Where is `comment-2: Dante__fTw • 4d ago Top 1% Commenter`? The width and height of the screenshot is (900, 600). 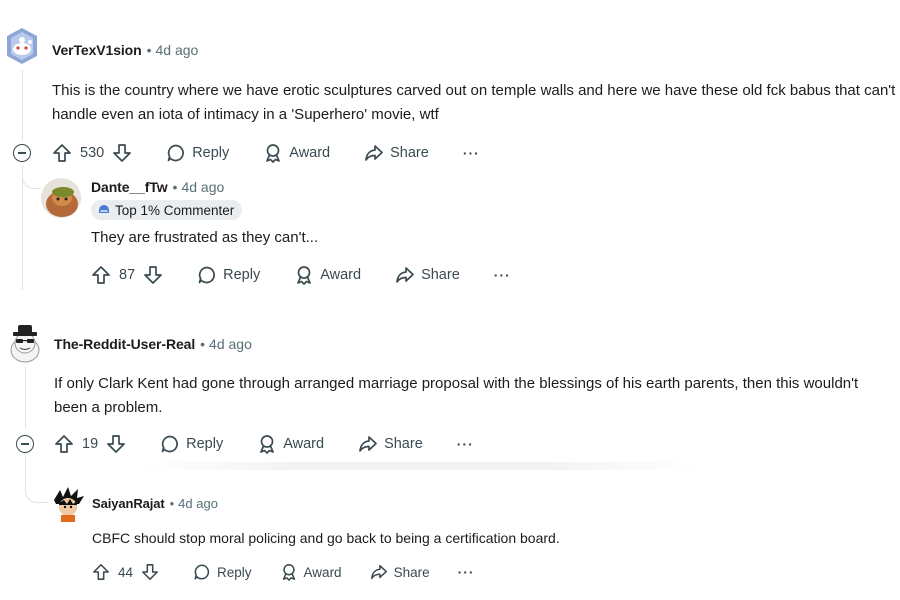 comment-2: Dante__fTw • 4d ago Top 1% Commenter is located at coordinates (491, 198).